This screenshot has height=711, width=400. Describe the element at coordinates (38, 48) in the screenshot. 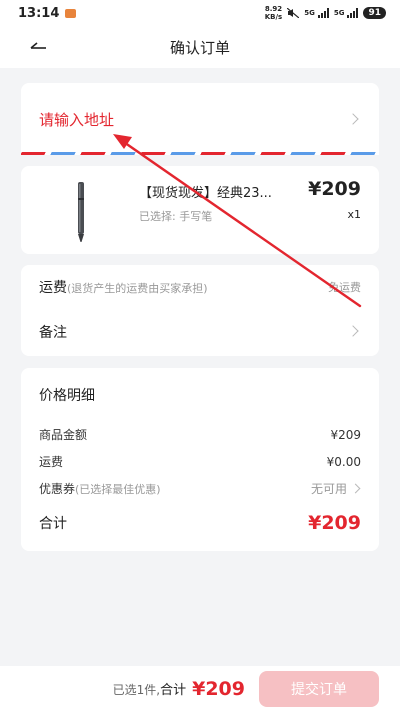

I see `back-arrow-icon` at that location.